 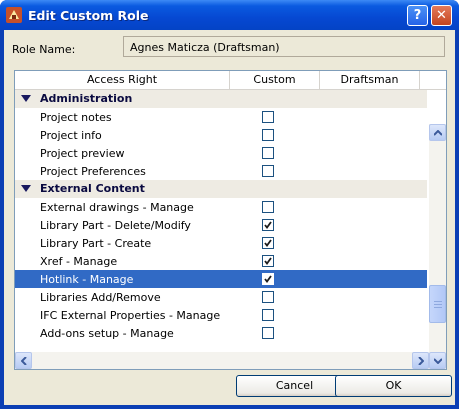 What do you see at coordinates (86, 98) in the screenshot?
I see `group-label: Administration` at bounding box center [86, 98].